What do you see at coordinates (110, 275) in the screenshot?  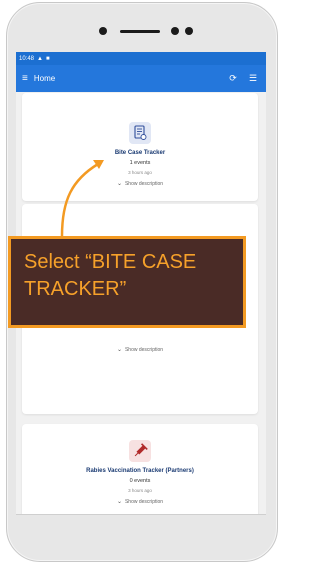 I see `callout-text: Select “BITE CASE TRACKER”` at bounding box center [110, 275].